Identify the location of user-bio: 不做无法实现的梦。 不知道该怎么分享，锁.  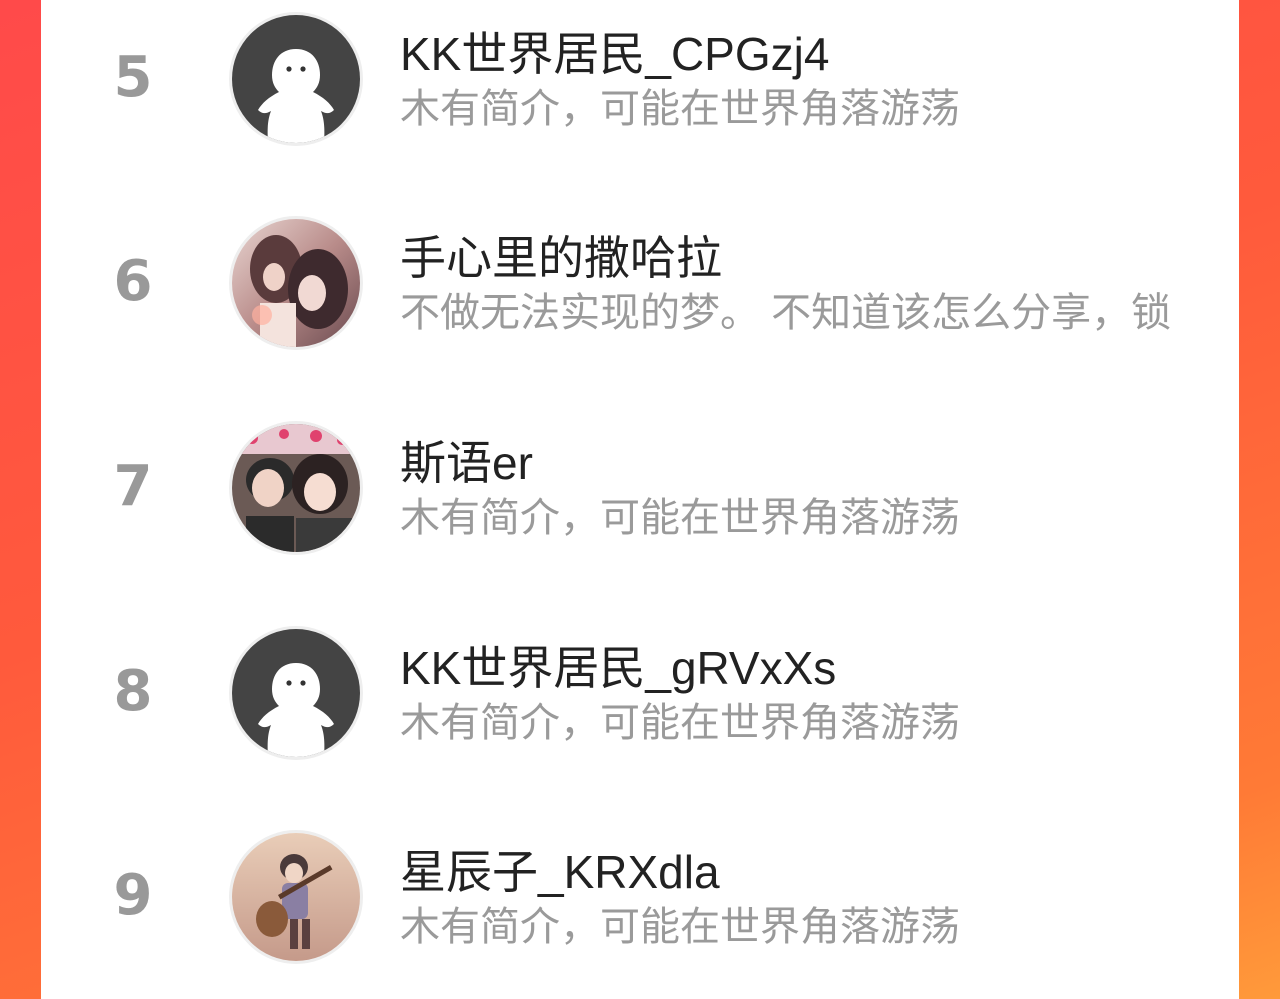
(786, 313).